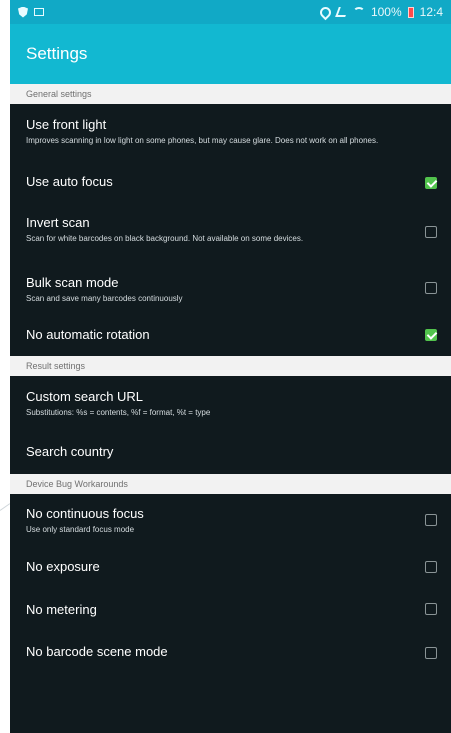  I want to click on setting-title: No continuous focus, so click(85, 513).